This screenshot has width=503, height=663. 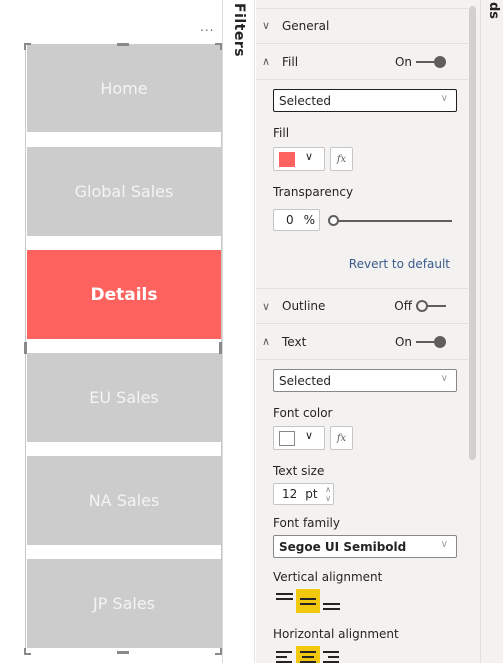 I want to click on align-middle-icon, so click(x=308, y=599).